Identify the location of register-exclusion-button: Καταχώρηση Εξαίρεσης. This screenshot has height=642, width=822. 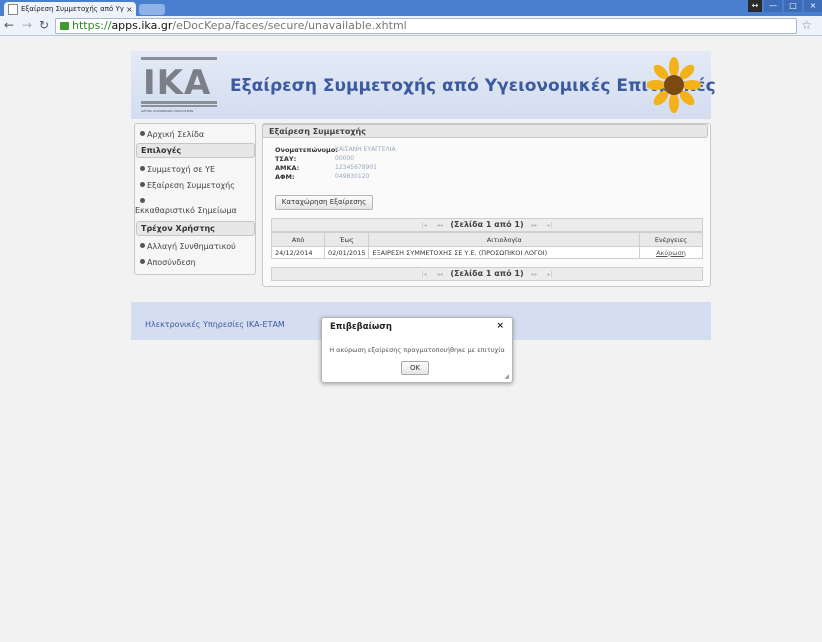
(324, 202).